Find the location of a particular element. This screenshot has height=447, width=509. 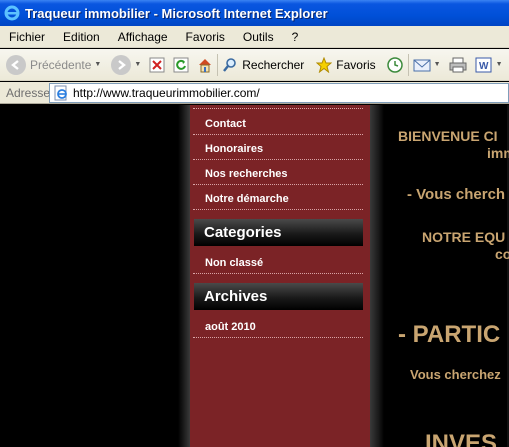

right-column-edge is located at coordinates (377, 276).